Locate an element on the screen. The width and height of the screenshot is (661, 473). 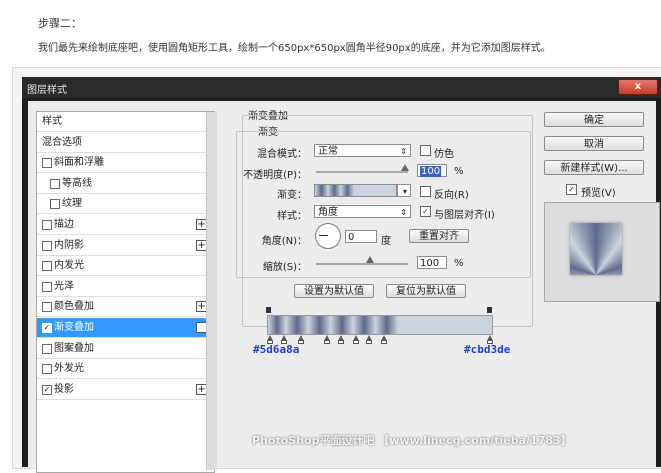
style-list-scrollbar is located at coordinates (211, 291).